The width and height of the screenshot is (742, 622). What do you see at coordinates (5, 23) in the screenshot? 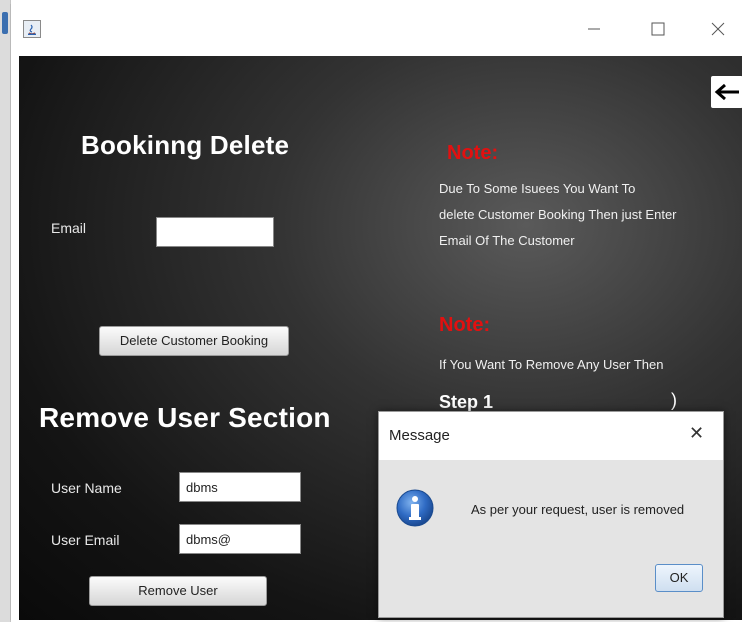
I see `background-window-accent` at bounding box center [5, 23].